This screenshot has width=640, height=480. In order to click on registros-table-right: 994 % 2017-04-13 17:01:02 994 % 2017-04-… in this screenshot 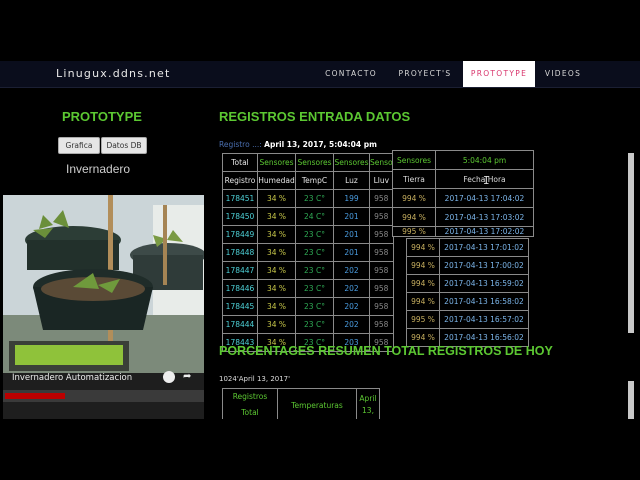, I will do `click(467, 292)`.